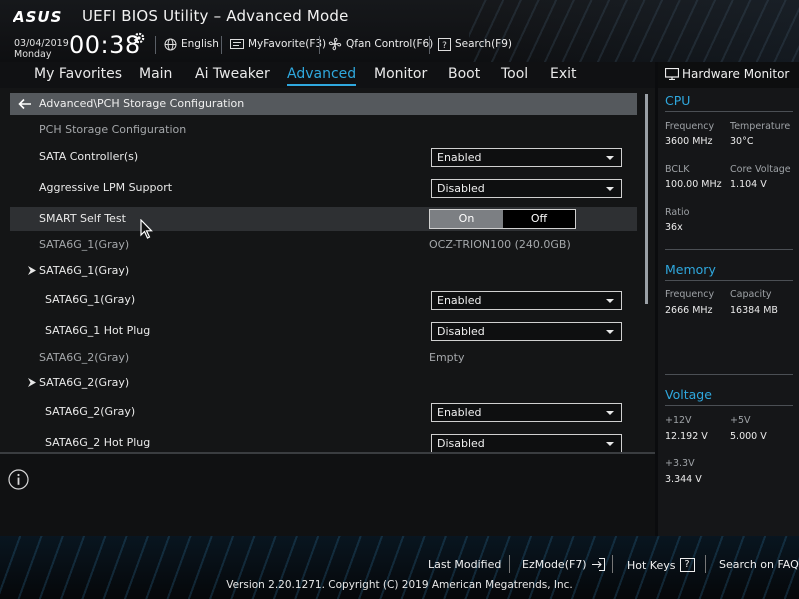  What do you see at coordinates (146, 229) in the screenshot?
I see `mouse-cursor-icon` at bounding box center [146, 229].